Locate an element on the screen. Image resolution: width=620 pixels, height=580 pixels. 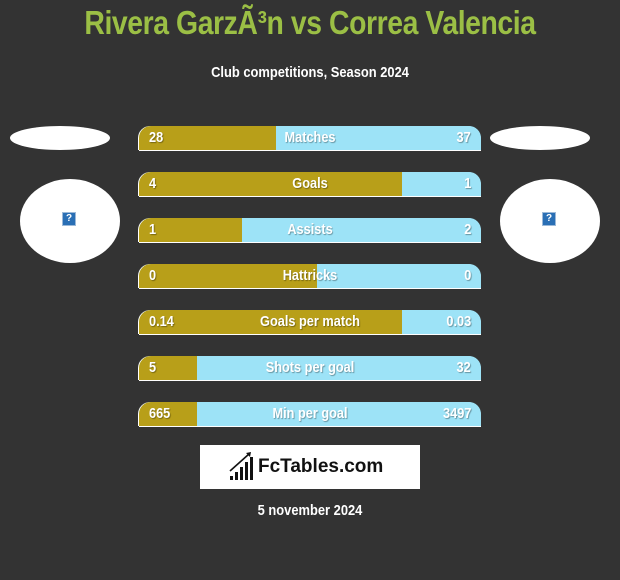
page-subtitle: Club competitions, Season 2024 is located at coordinates (310, 72).